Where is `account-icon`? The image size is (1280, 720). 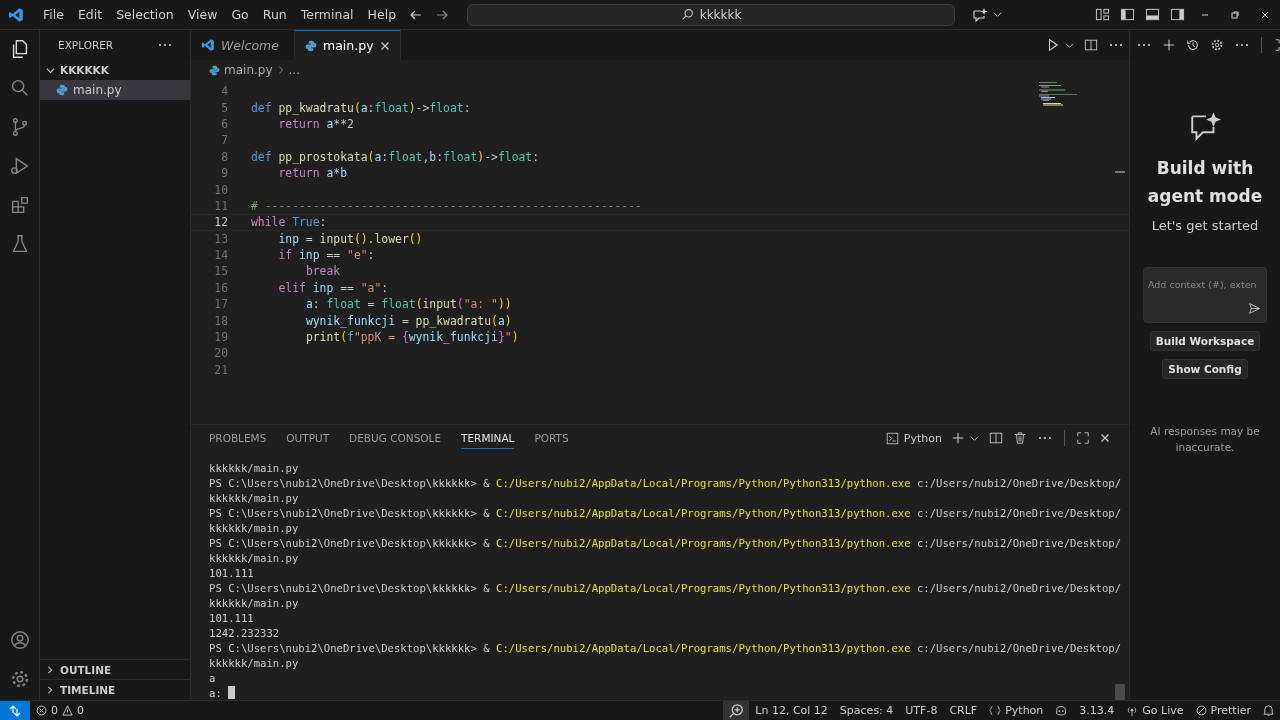
account-icon is located at coordinates (19, 640).